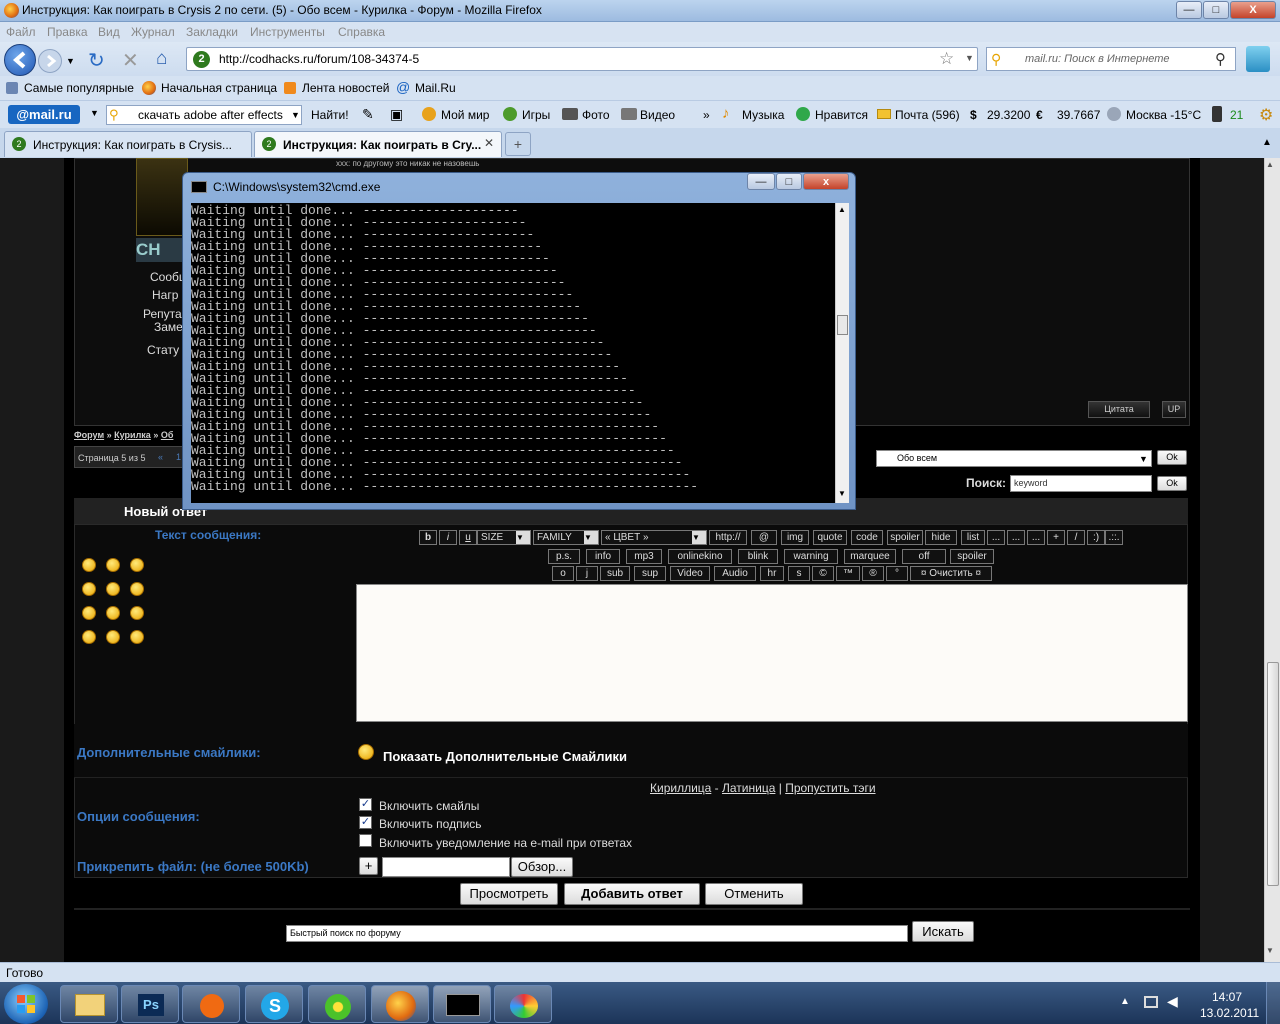 The height and width of the screenshot is (1024, 1280). I want to click on bookmark-news-feed: Лента новостей, so click(346, 88).